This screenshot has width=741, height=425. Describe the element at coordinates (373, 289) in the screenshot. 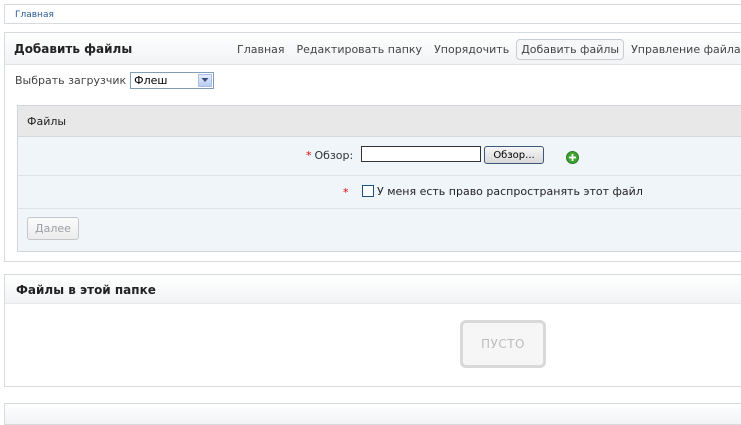

I see `folder-header: Файлы в этой папке` at that location.